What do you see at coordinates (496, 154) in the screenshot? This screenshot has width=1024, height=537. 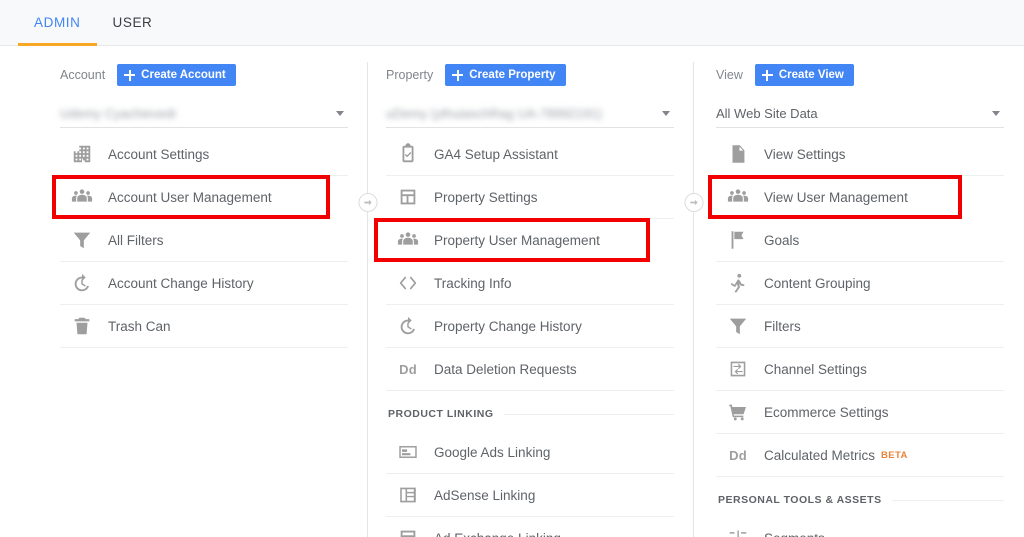 I see `menu-item-label: GA4 Setup Assistant` at bounding box center [496, 154].